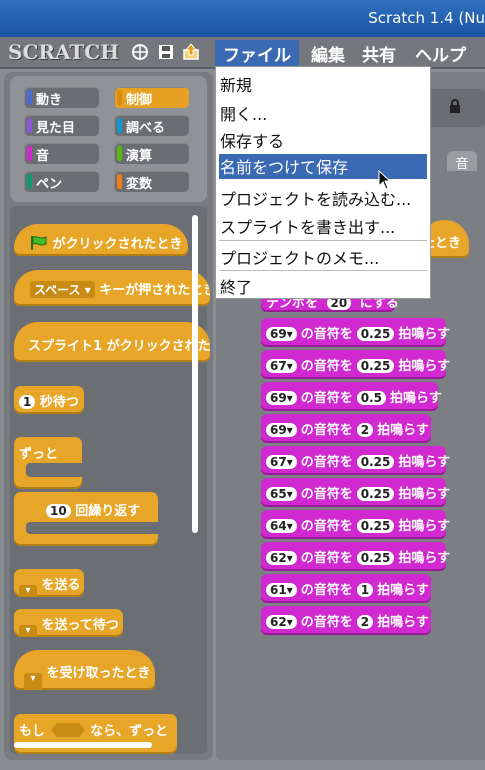  What do you see at coordinates (236, 84) in the screenshot?
I see `menu-item-new: 新規` at bounding box center [236, 84].